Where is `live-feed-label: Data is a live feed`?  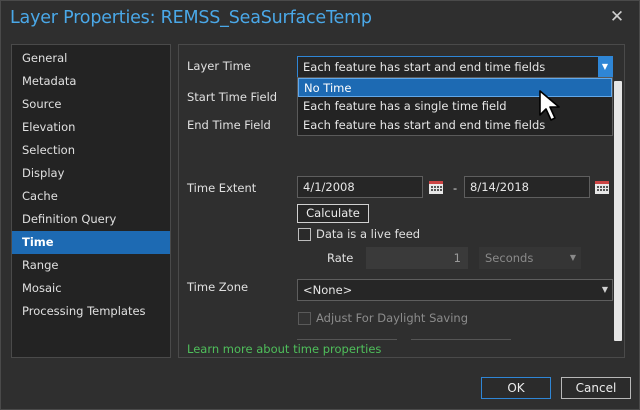 live-feed-label: Data is a live feed is located at coordinates (368, 234).